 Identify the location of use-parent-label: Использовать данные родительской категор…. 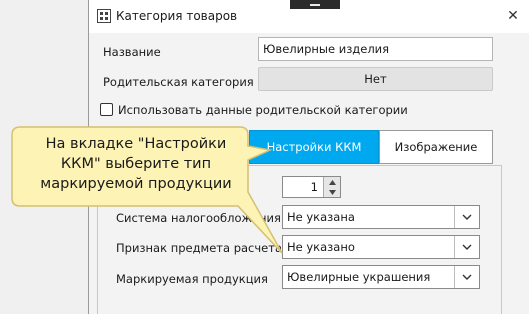
(263, 110).